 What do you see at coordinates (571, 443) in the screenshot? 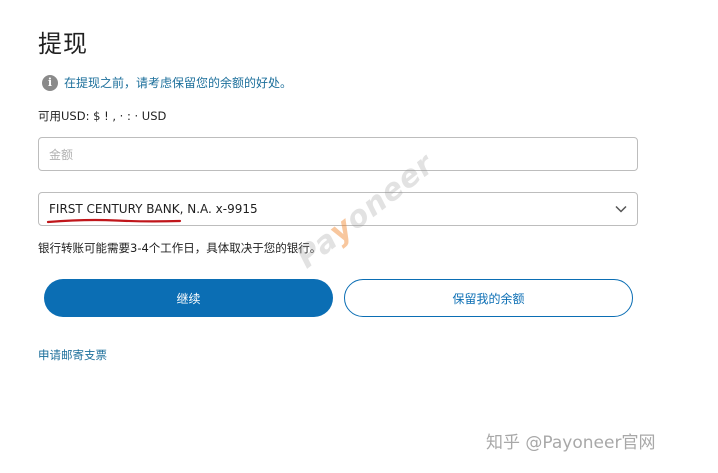
I see `zhihu-watermark: 知乎 @Payoneer官网` at bounding box center [571, 443].